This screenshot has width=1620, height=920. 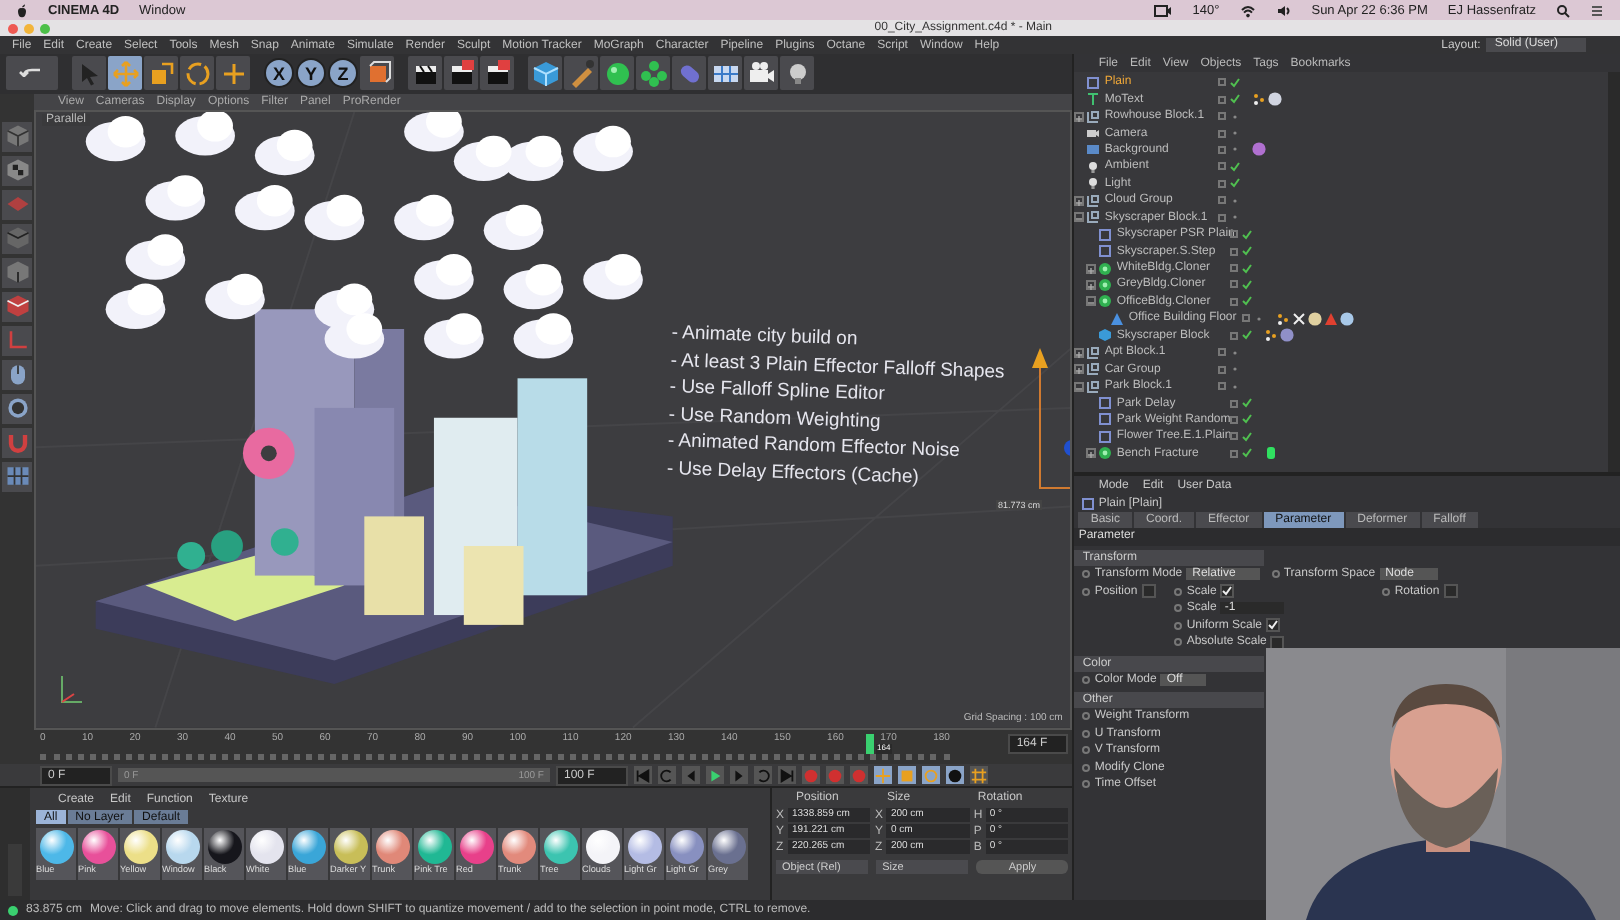 What do you see at coordinates (739, 775) in the screenshot?
I see `step-forward-icon` at bounding box center [739, 775].